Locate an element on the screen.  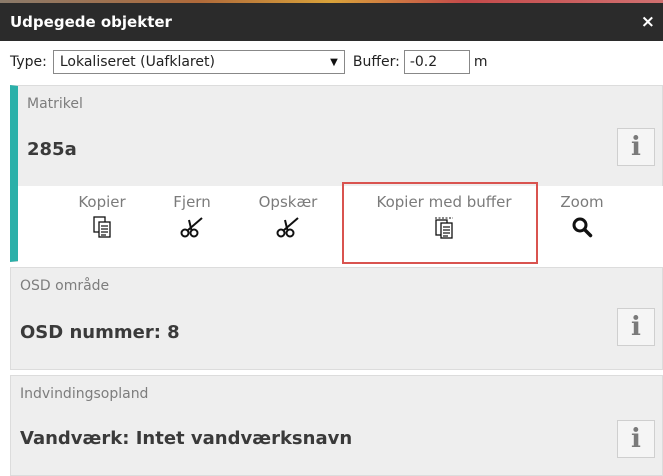
card-label: OSD område is located at coordinates (65, 286).